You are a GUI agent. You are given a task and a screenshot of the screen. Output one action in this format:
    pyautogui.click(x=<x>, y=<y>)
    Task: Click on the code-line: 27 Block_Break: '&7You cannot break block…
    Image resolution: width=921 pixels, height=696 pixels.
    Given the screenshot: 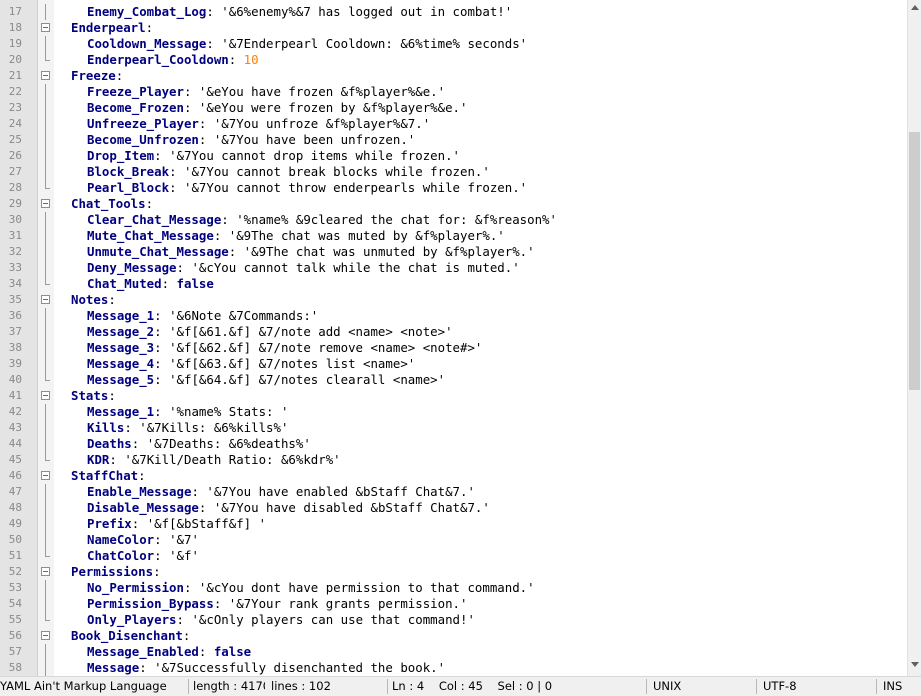 What is the action you would take?
    pyautogui.click(x=453, y=172)
    